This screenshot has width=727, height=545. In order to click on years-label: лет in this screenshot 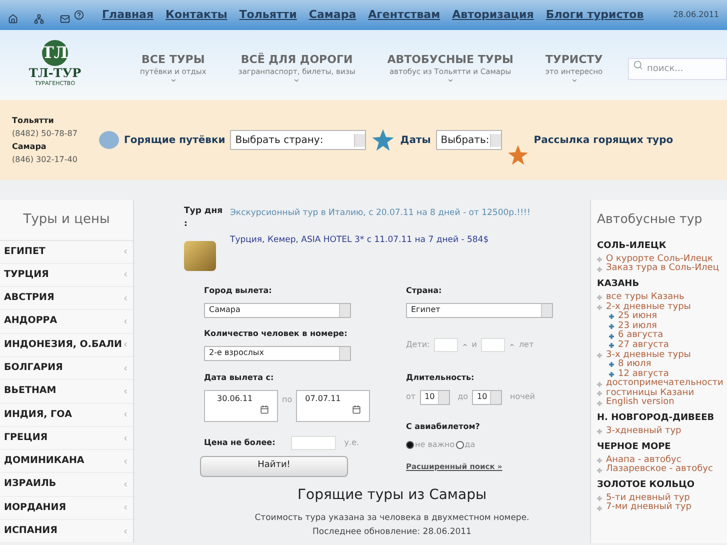, I will do `click(526, 344)`.